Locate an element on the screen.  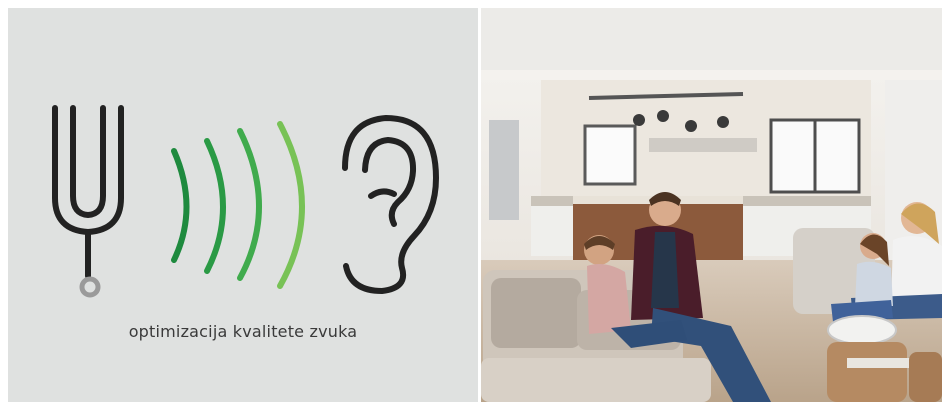
sound-waves-icon is located at coordinates (238, 205).